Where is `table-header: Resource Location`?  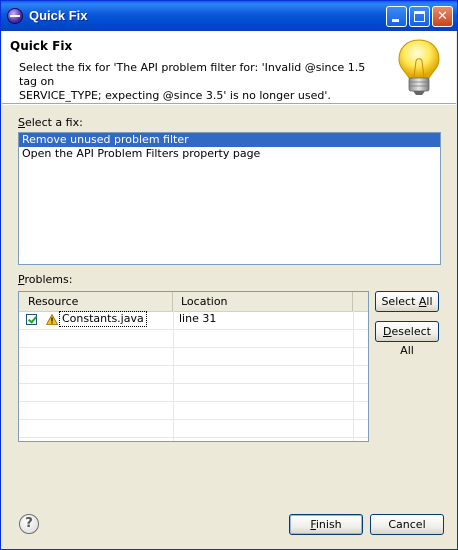
table-header: Resource Location is located at coordinates (193, 302).